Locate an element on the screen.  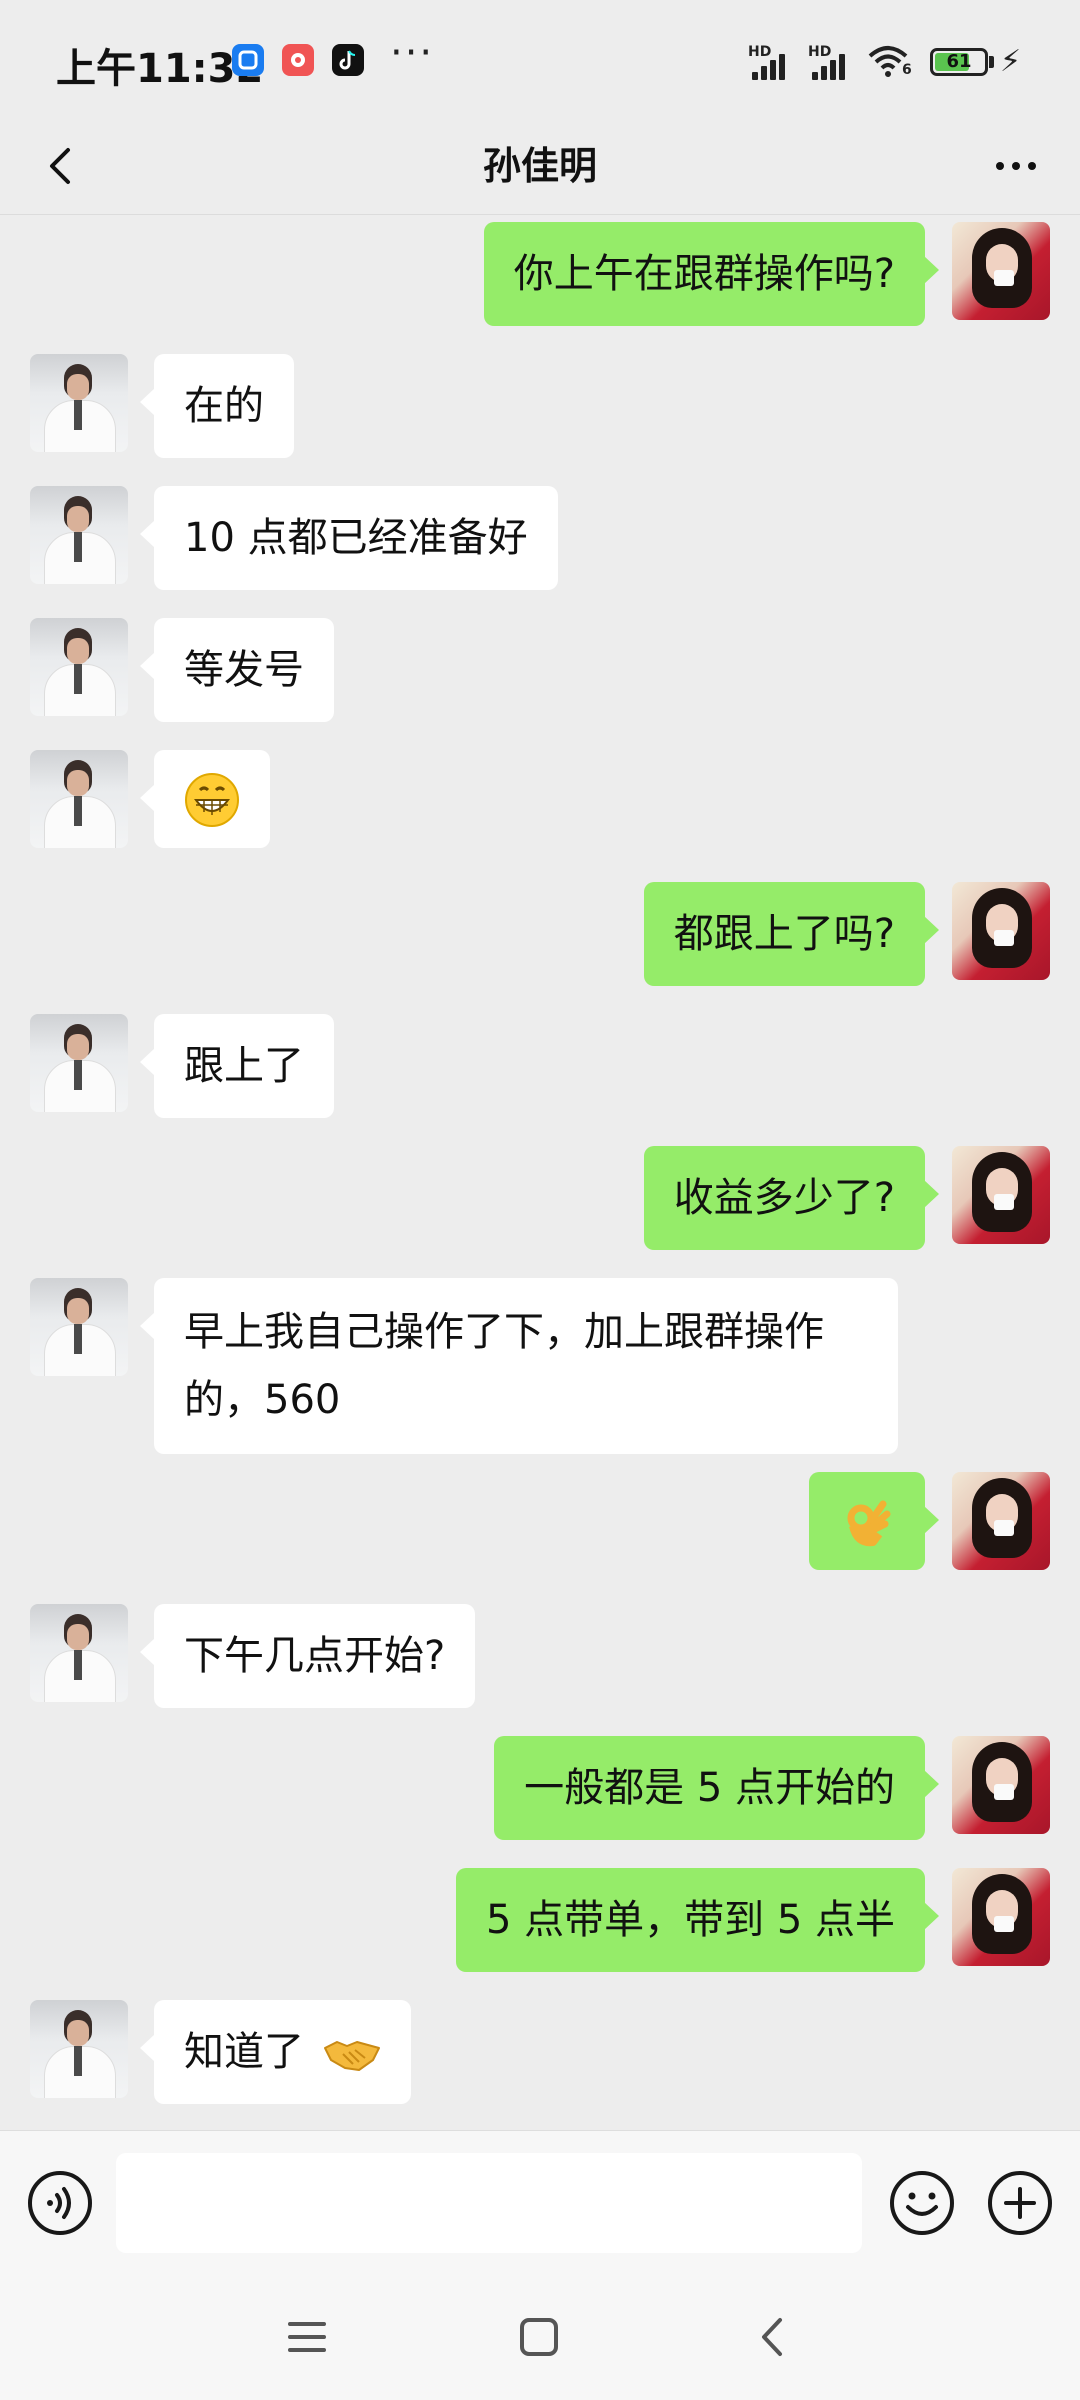
message-bubble-sent is located at coordinates (874, 1521).